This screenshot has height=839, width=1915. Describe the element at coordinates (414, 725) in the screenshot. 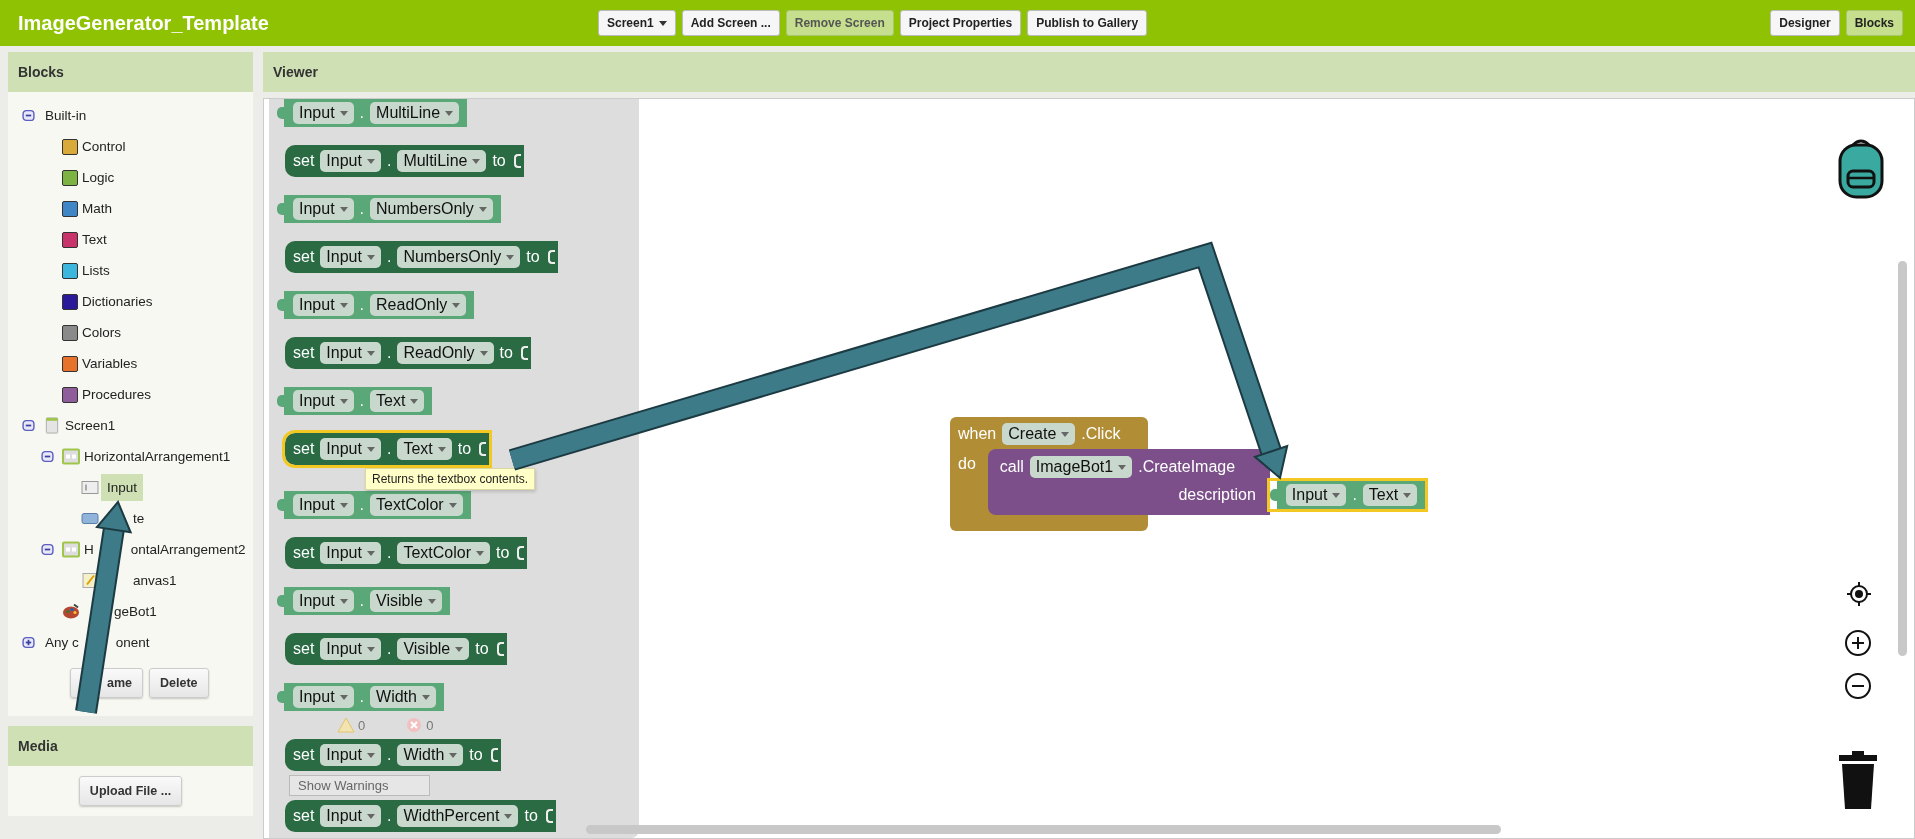

I see `error-icon` at that location.